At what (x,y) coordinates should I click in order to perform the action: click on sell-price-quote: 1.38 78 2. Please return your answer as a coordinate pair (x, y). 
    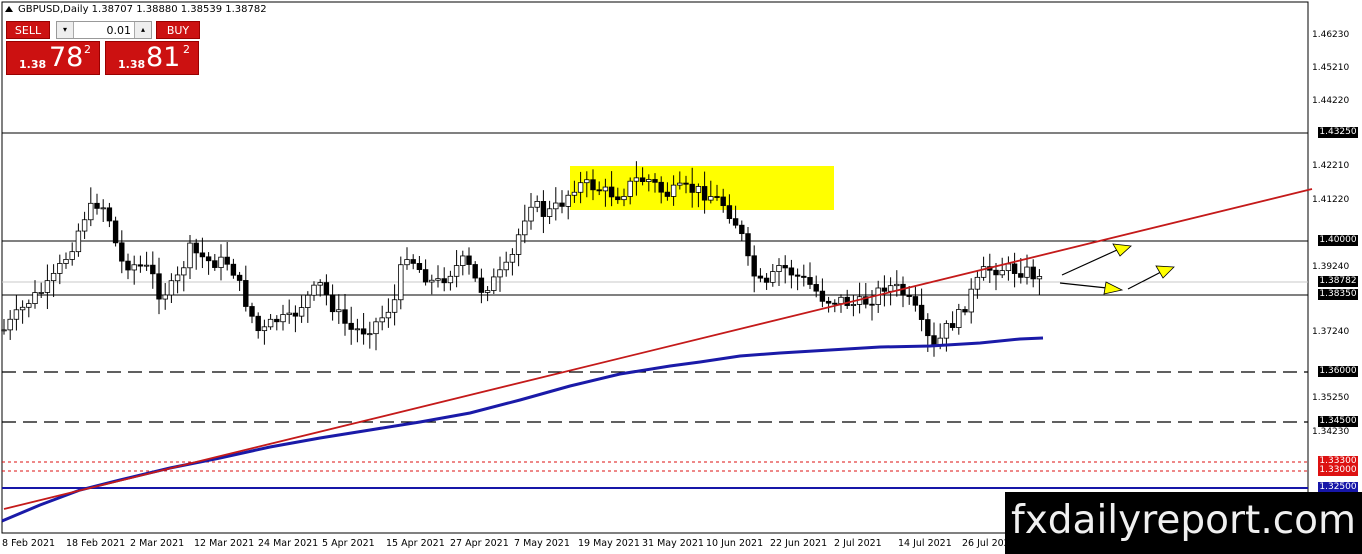
    Looking at the image, I should click on (53, 58).